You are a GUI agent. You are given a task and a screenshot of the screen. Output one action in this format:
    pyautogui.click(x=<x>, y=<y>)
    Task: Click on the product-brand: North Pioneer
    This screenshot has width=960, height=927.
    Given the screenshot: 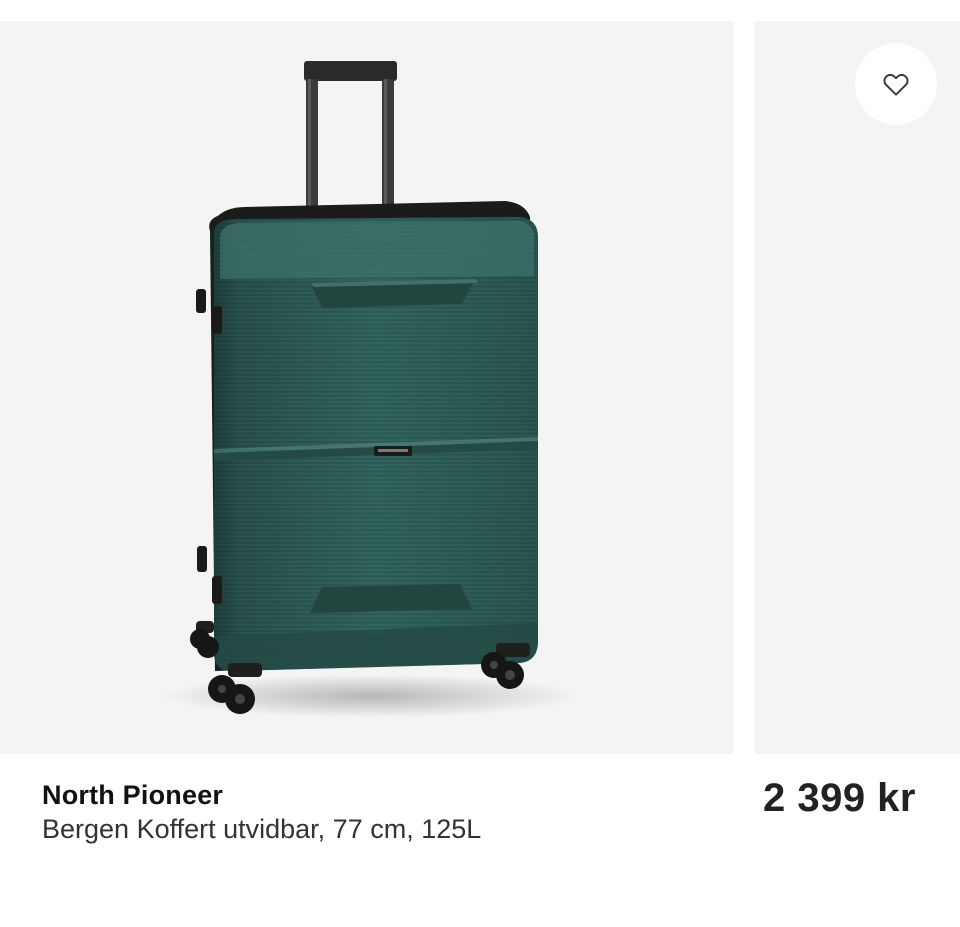 What is the action you would take?
    pyautogui.click(x=132, y=795)
    